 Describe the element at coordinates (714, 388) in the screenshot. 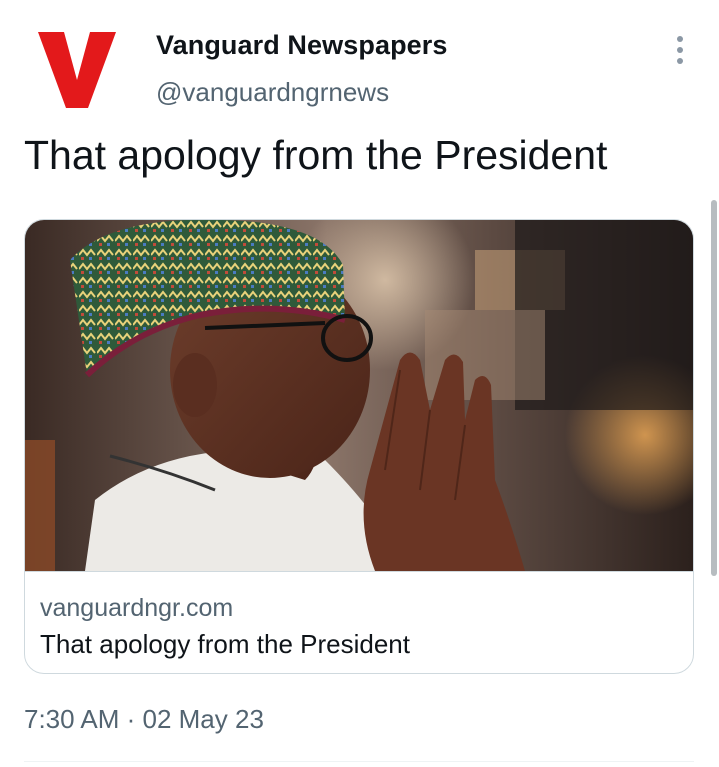

I see `scrollbar` at that location.